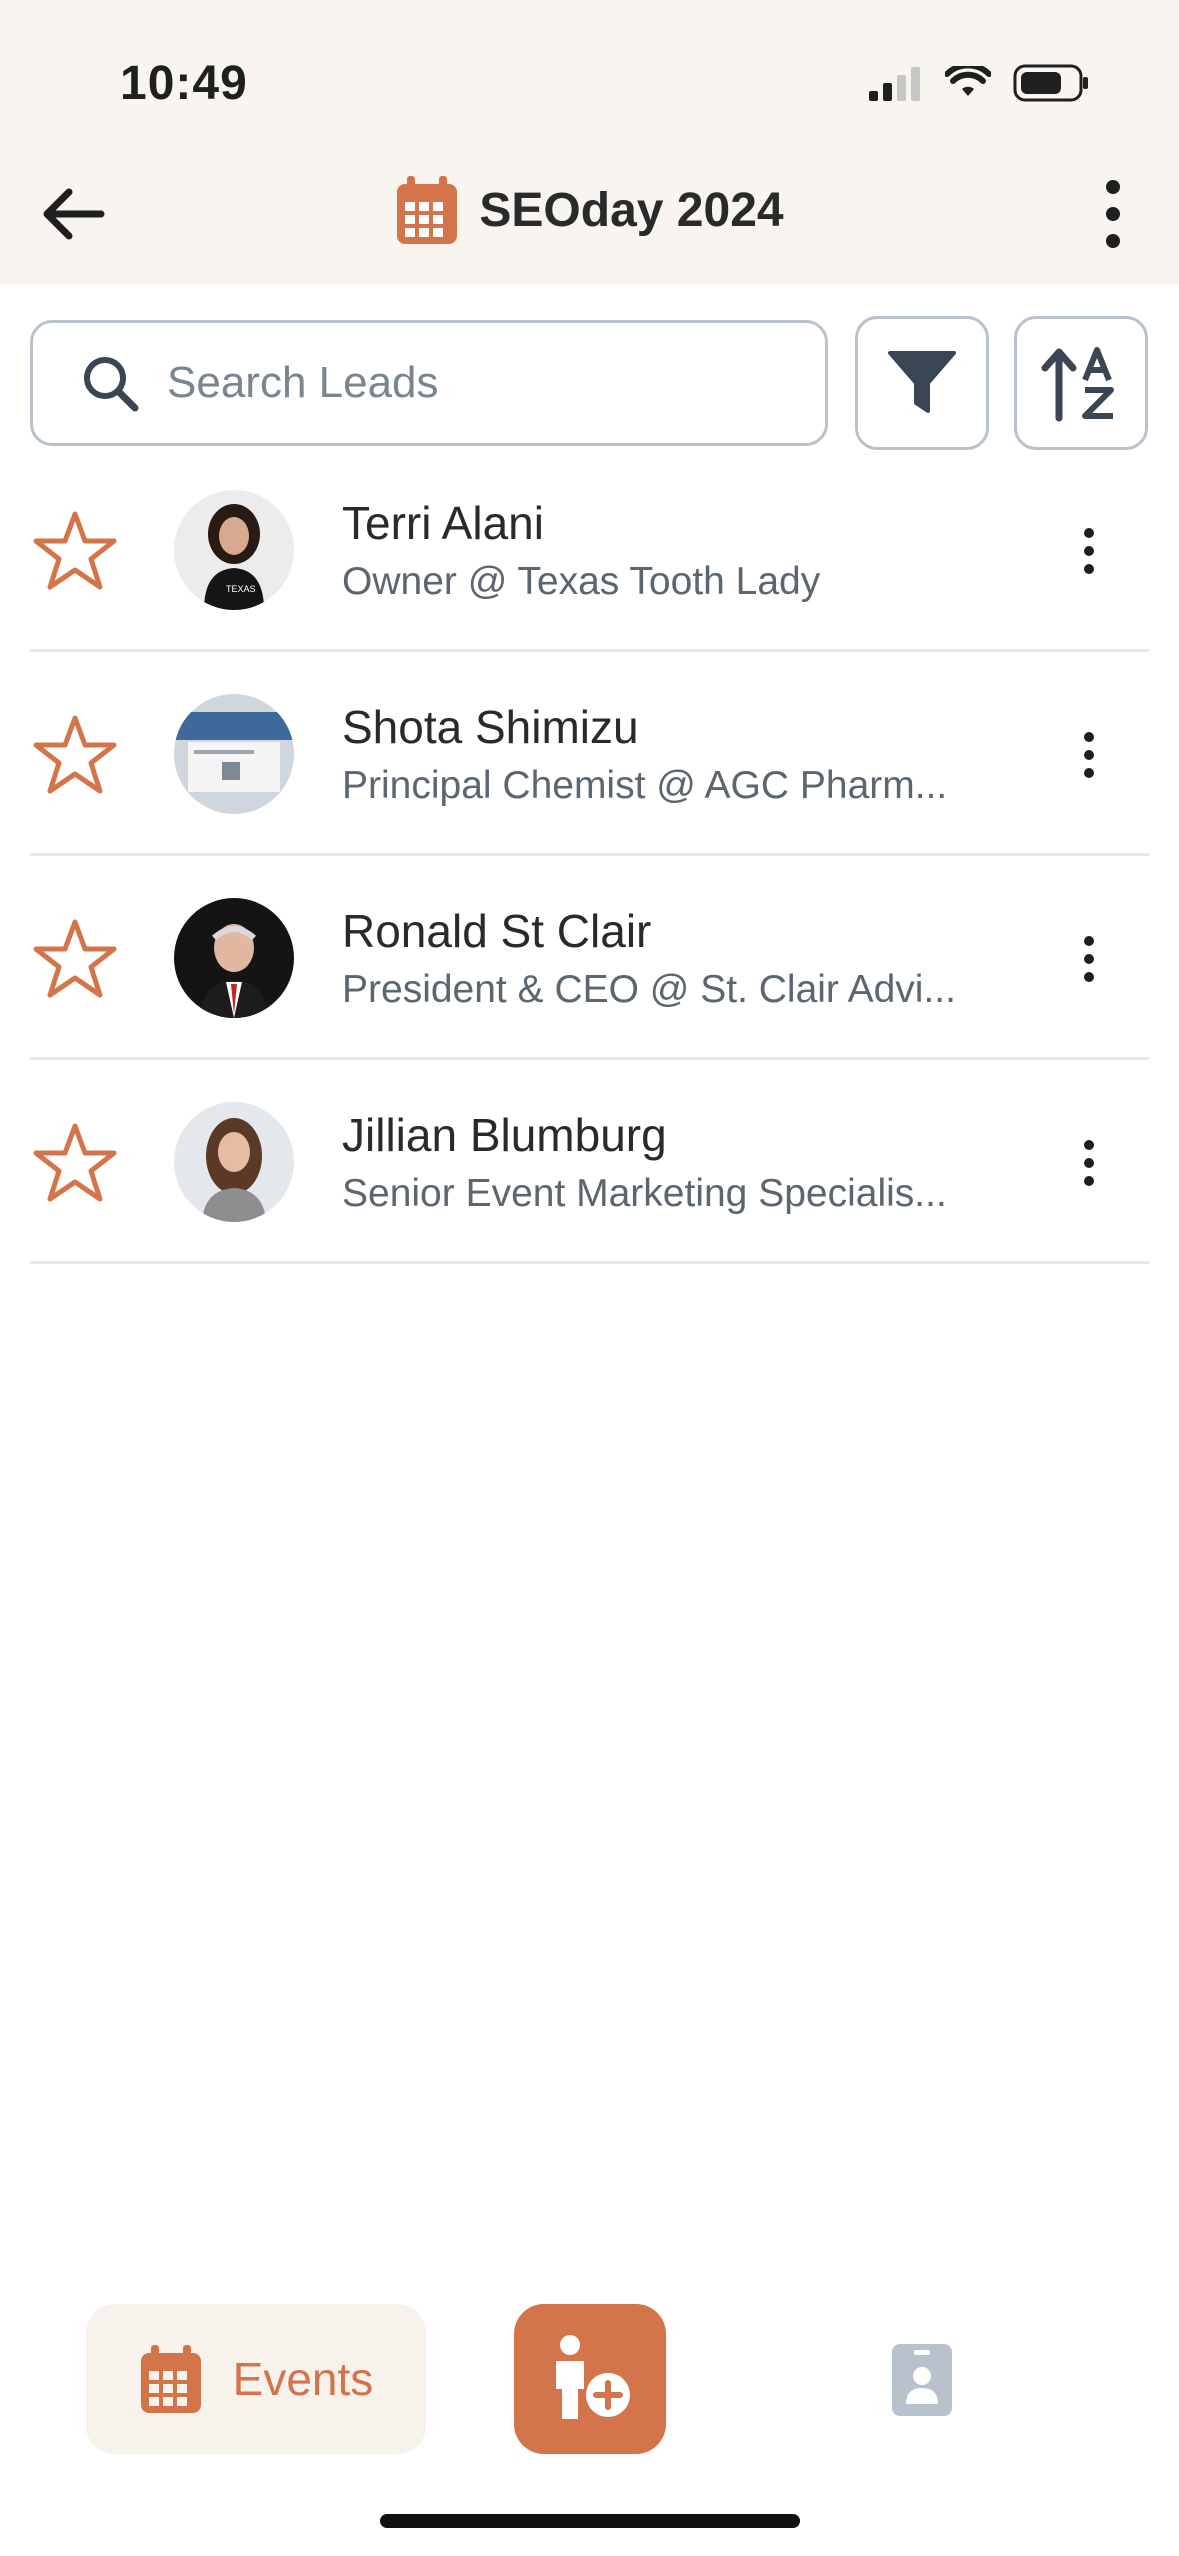 The height and width of the screenshot is (2556, 1179). I want to click on sort-az-icon, so click(1077, 384).